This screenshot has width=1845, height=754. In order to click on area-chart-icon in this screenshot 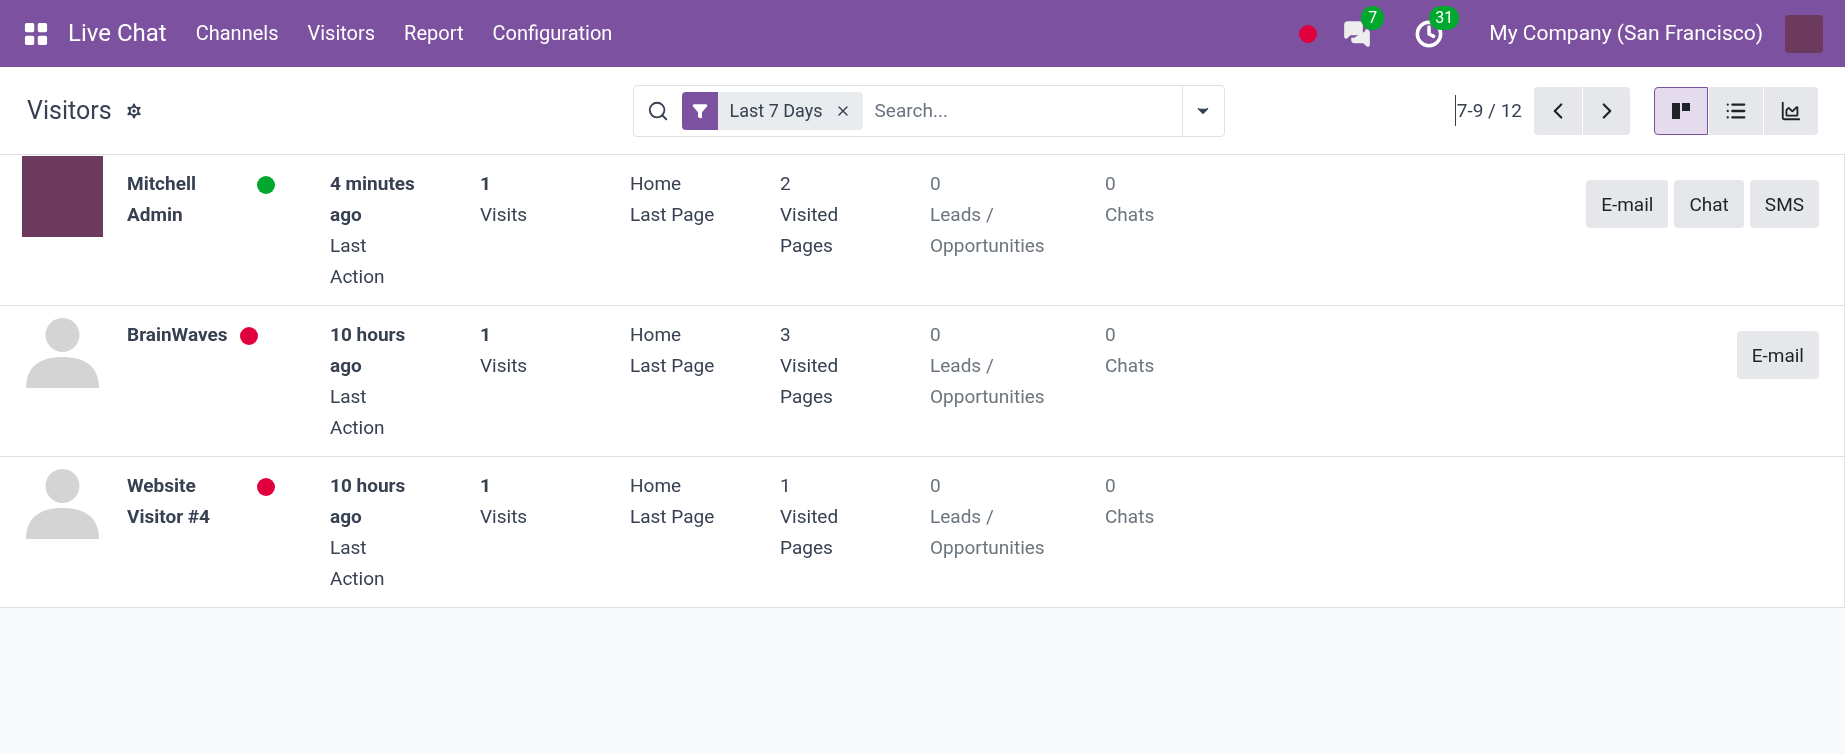, I will do `click(1791, 110)`.